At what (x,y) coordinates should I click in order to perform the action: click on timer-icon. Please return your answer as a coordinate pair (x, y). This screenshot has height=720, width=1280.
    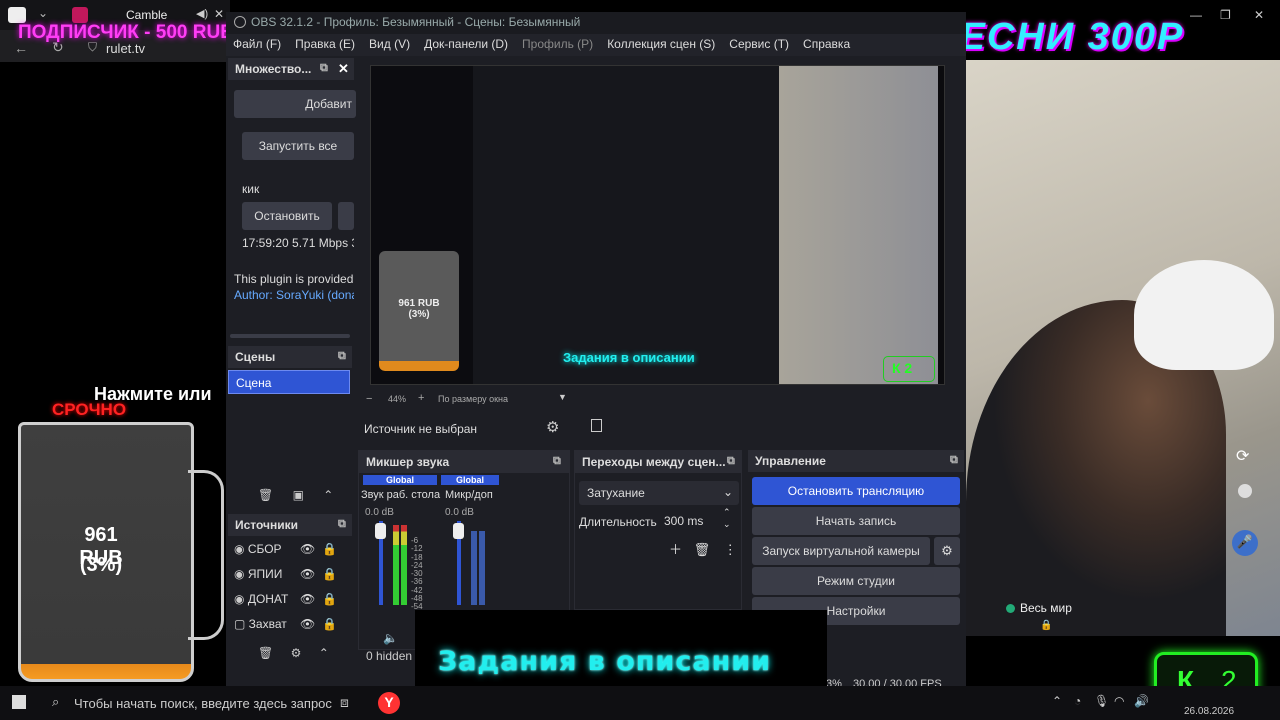
    Looking at the image, I should click on (1245, 491).